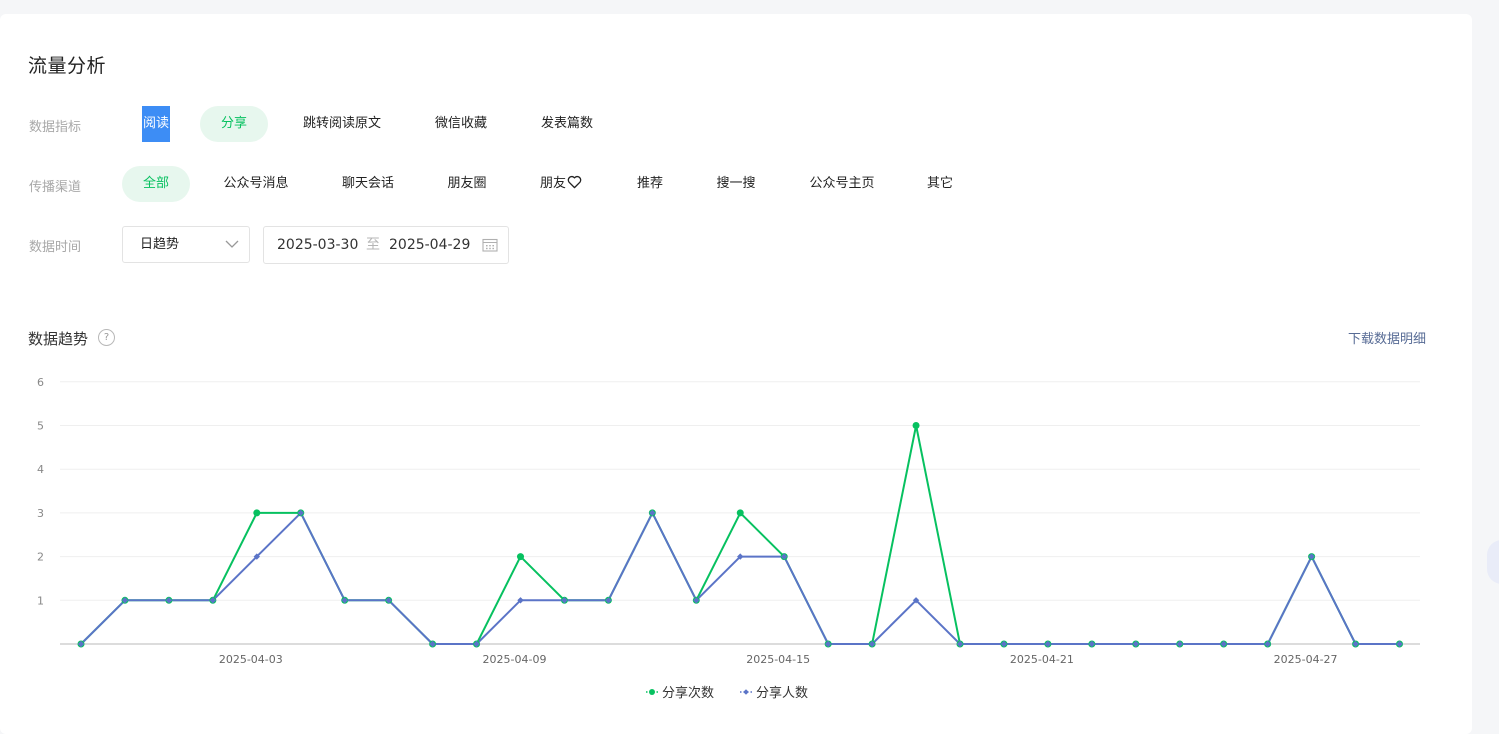 The height and width of the screenshot is (734, 1499). Describe the element at coordinates (1306, 659) in the screenshot. I see `x-tick-label: 2025-04-27` at that location.